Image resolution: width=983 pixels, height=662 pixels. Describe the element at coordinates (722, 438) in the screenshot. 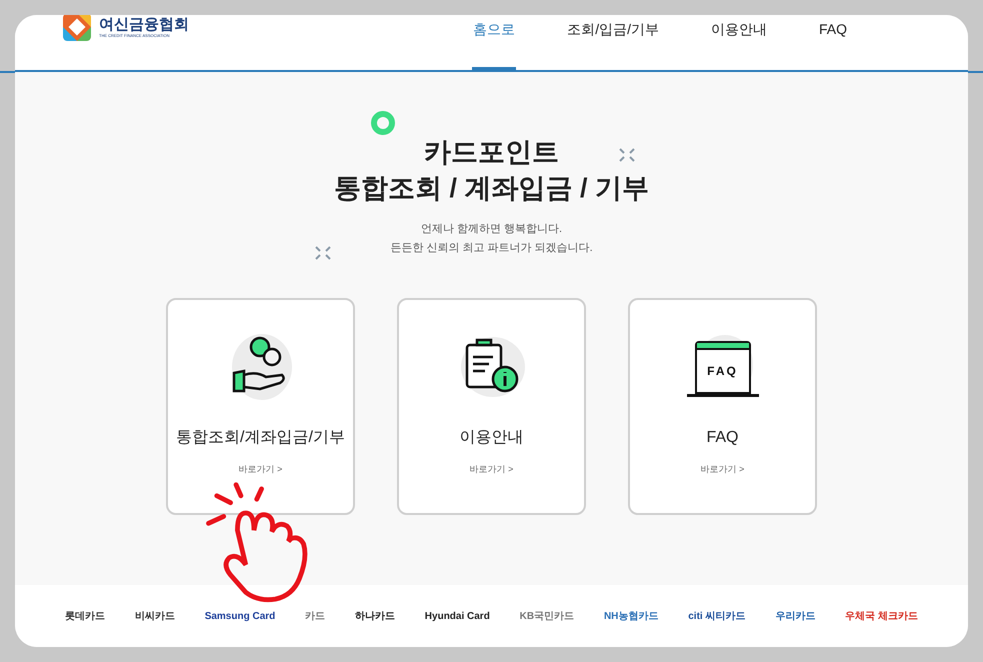

I see `card-title: FAQ` at that location.